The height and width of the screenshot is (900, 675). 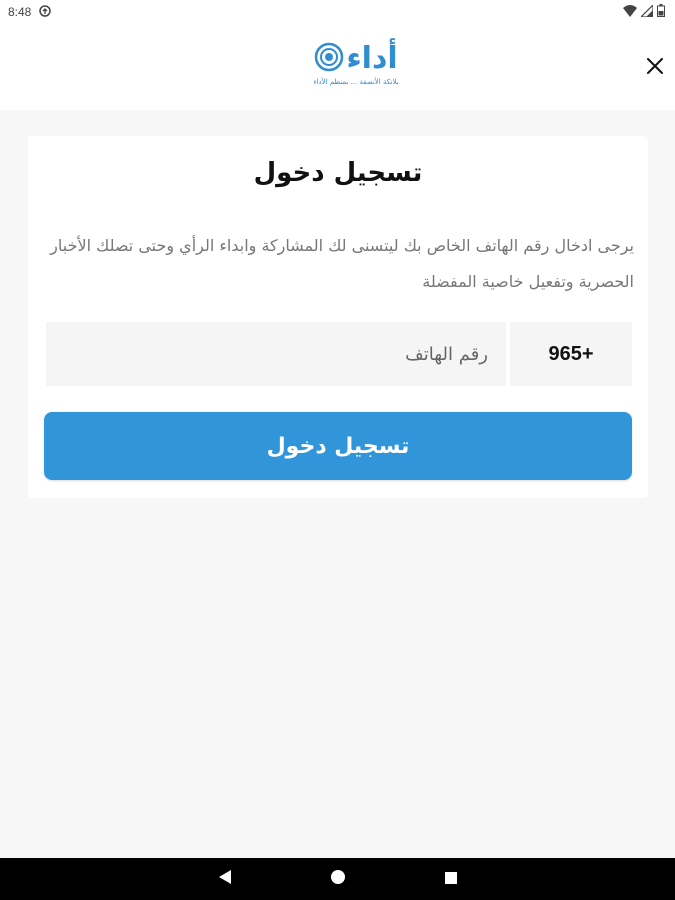 I want to click on back-icon, so click(x=225, y=879).